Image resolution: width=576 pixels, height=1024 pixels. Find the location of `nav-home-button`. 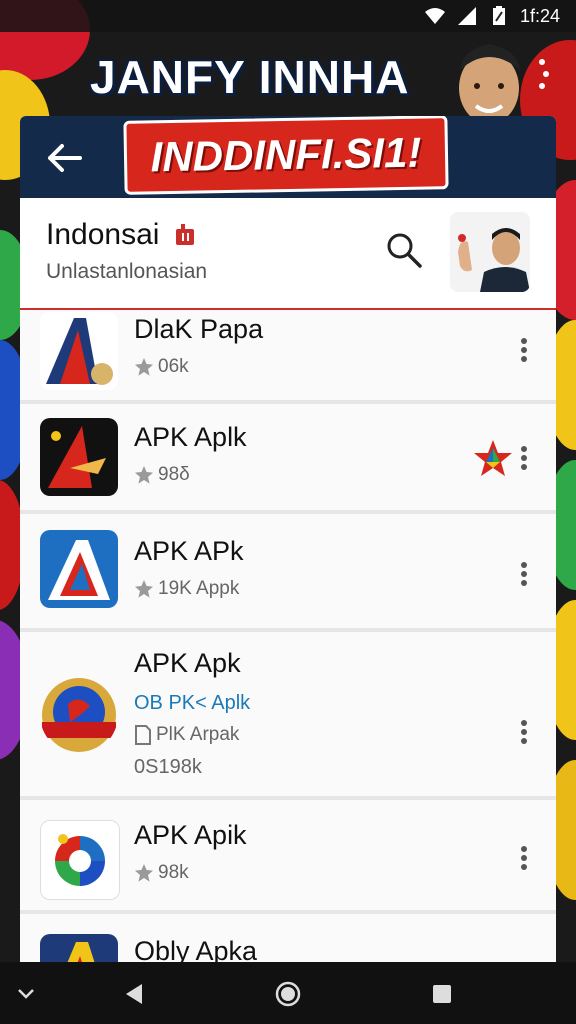

nav-home-button is located at coordinates (288, 994).